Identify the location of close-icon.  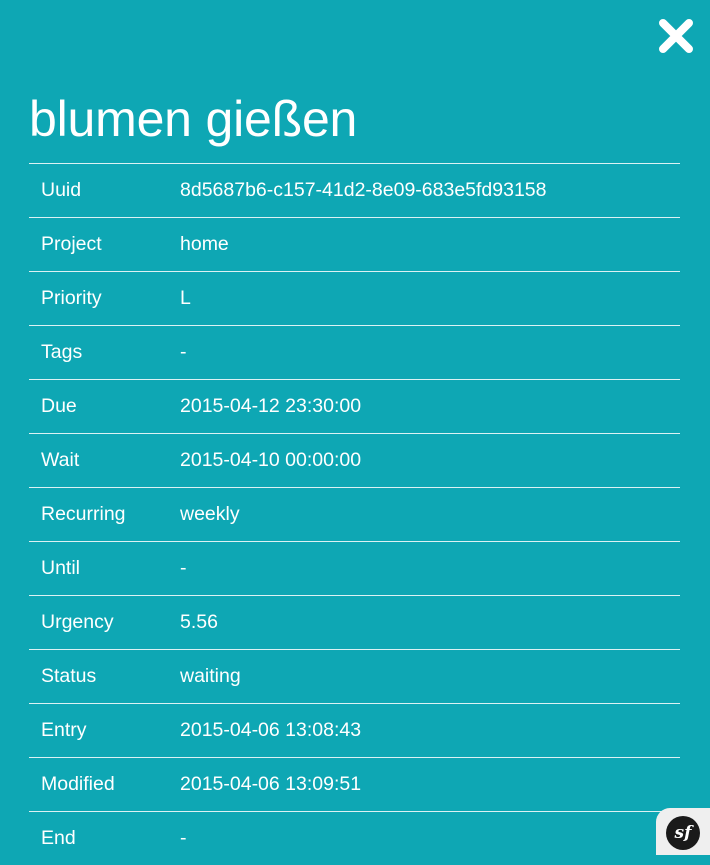
(676, 36).